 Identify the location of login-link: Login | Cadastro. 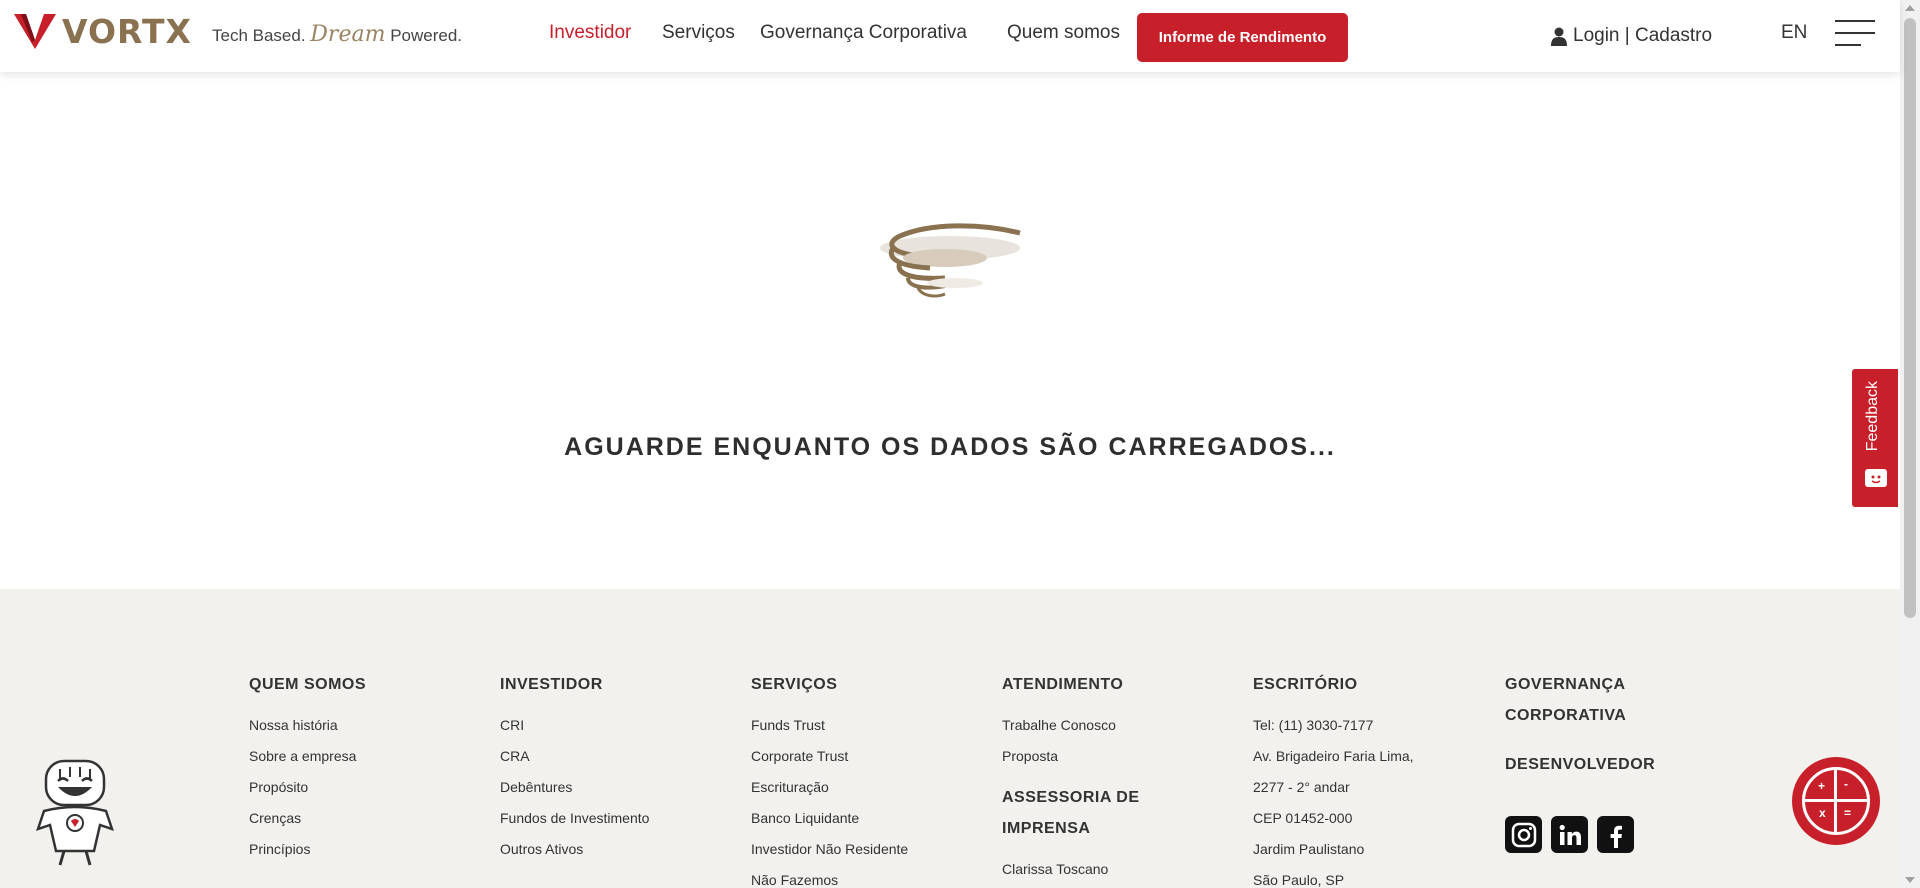
(1631, 36).